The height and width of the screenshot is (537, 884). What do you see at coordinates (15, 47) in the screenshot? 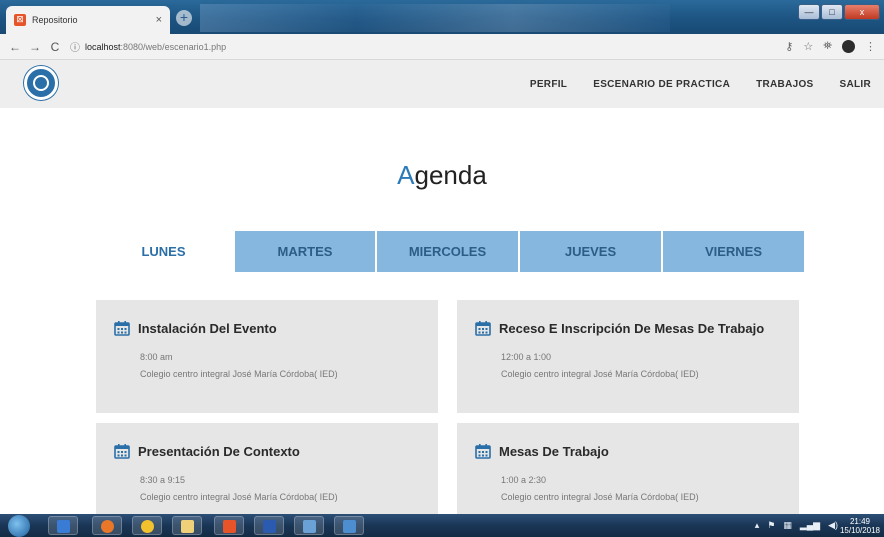
I see `back-arrow-icon: ←` at bounding box center [15, 47].